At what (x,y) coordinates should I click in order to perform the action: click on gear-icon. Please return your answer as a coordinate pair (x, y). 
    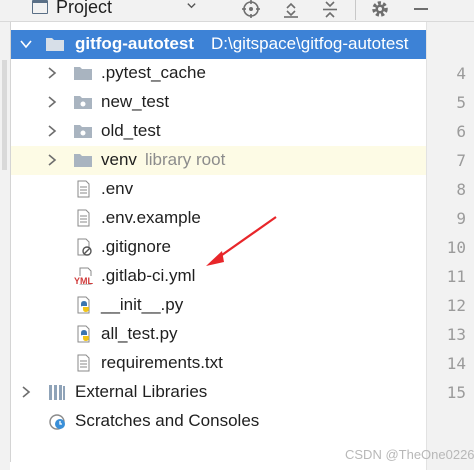
    Looking at the image, I should click on (380, 10).